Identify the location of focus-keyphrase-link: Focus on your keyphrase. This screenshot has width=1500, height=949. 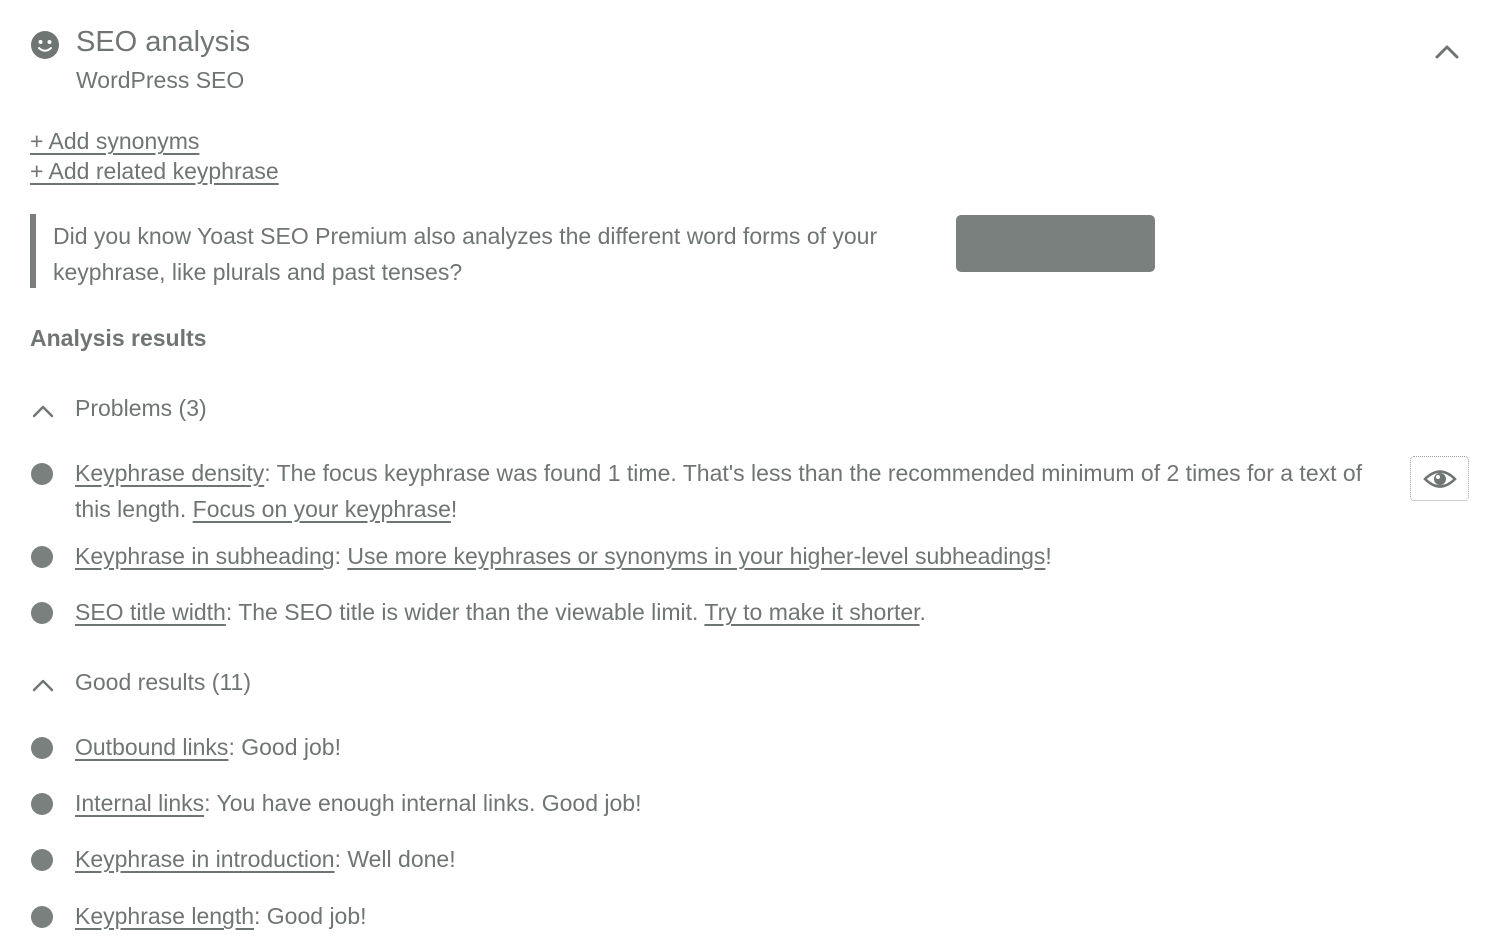
(322, 509).